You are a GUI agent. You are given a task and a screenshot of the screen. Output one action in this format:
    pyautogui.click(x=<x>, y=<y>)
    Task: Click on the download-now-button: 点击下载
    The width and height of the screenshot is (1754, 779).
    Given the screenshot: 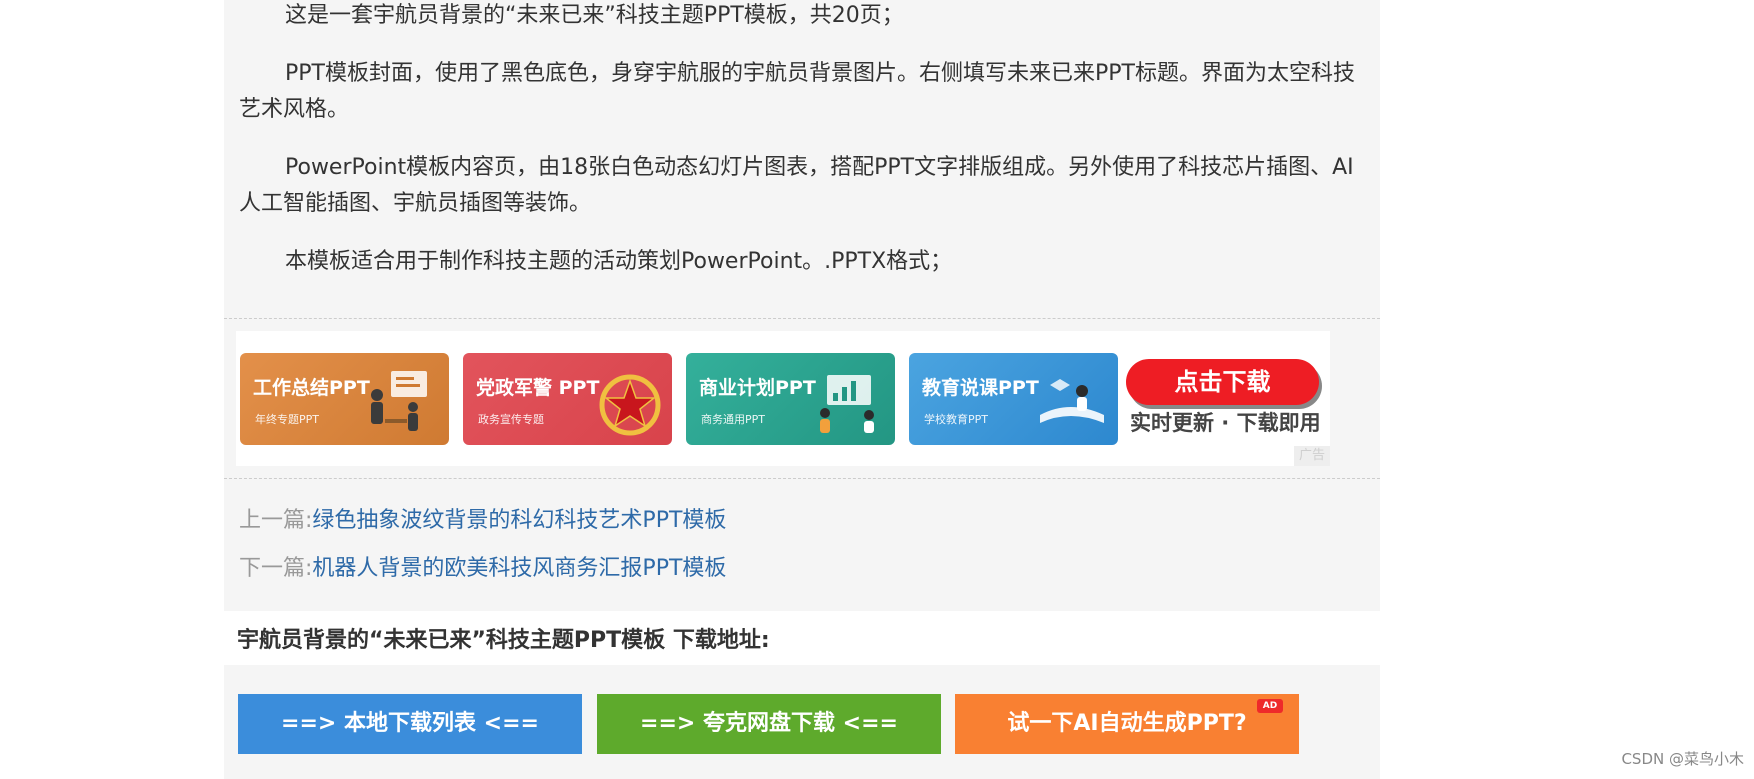 What is the action you would take?
    pyautogui.click(x=1222, y=382)
    